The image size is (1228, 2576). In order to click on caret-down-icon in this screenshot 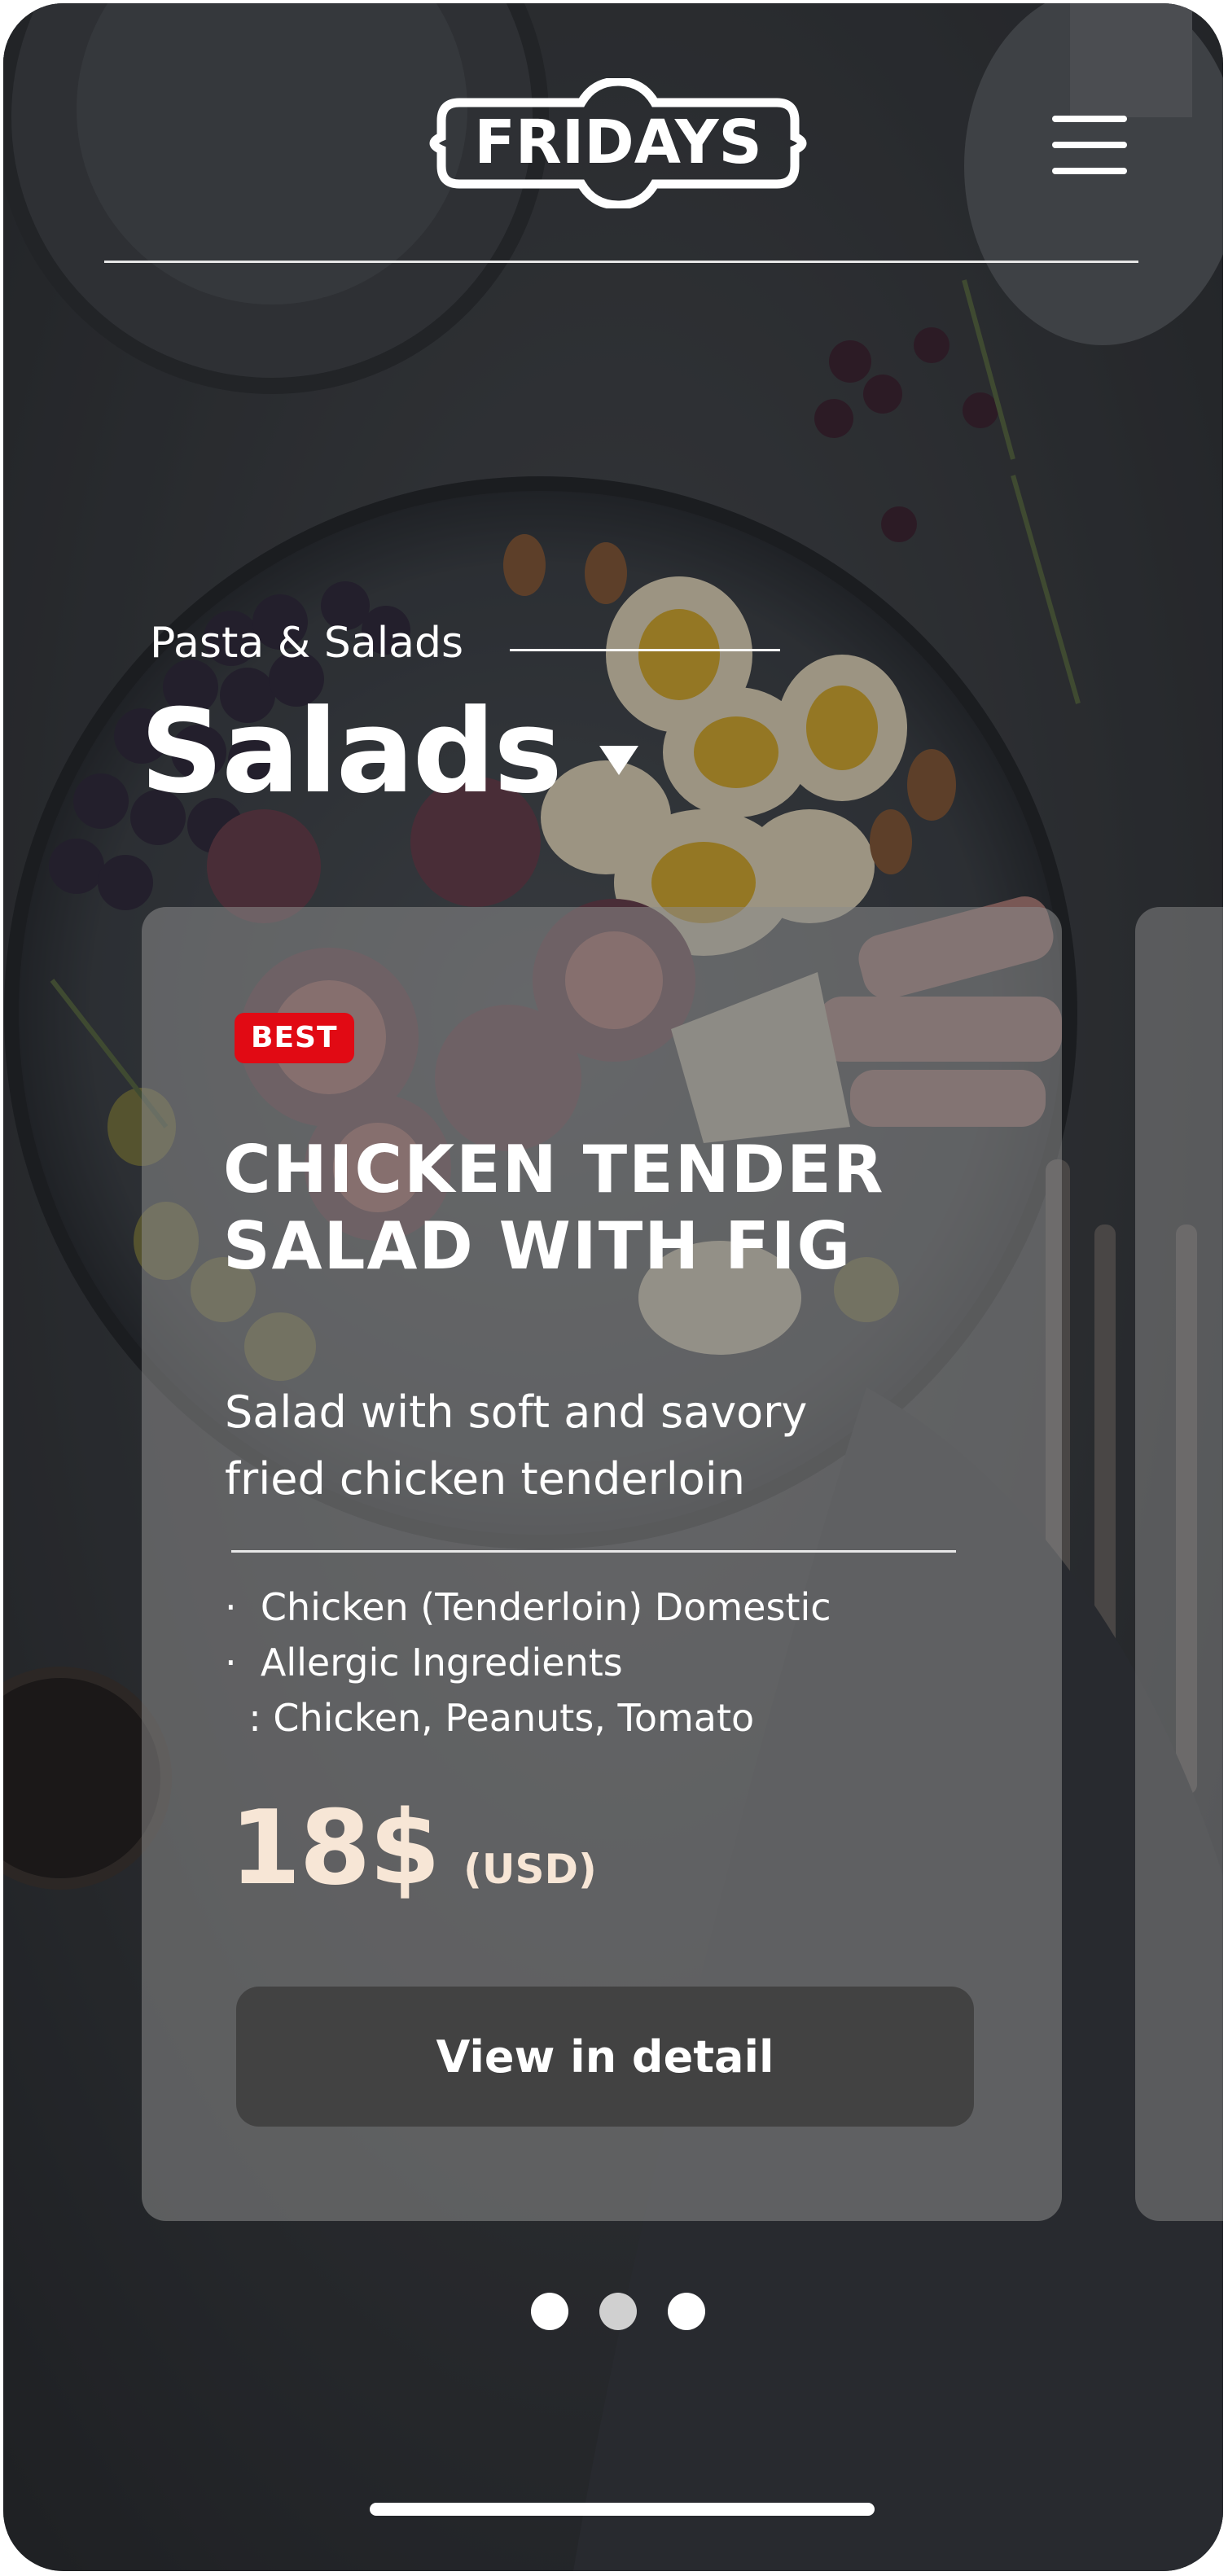, I will do `click(618, 760)`.